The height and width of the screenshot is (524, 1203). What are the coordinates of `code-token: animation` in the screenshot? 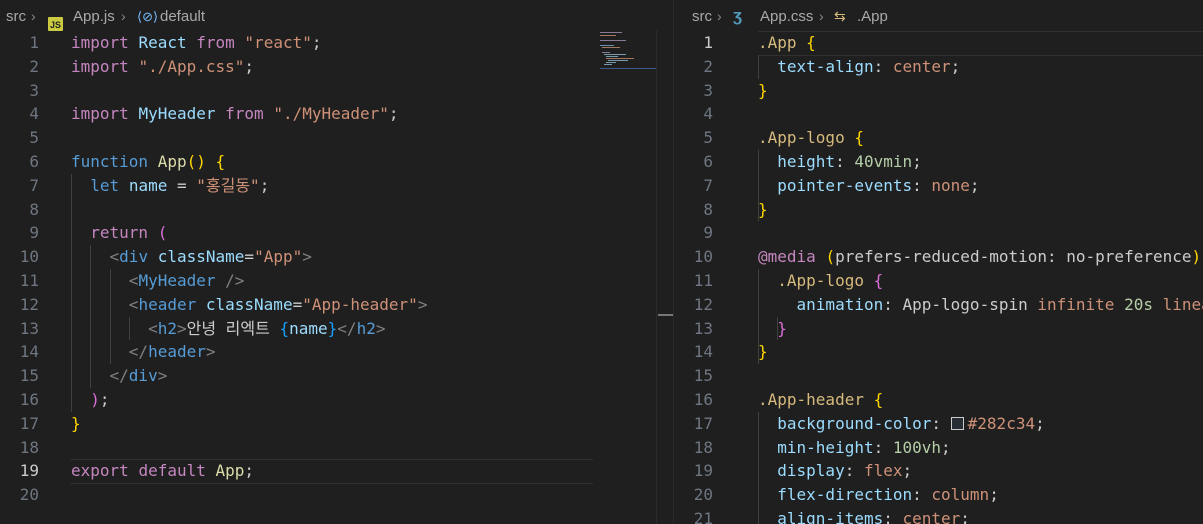 It's located at (840, 304).